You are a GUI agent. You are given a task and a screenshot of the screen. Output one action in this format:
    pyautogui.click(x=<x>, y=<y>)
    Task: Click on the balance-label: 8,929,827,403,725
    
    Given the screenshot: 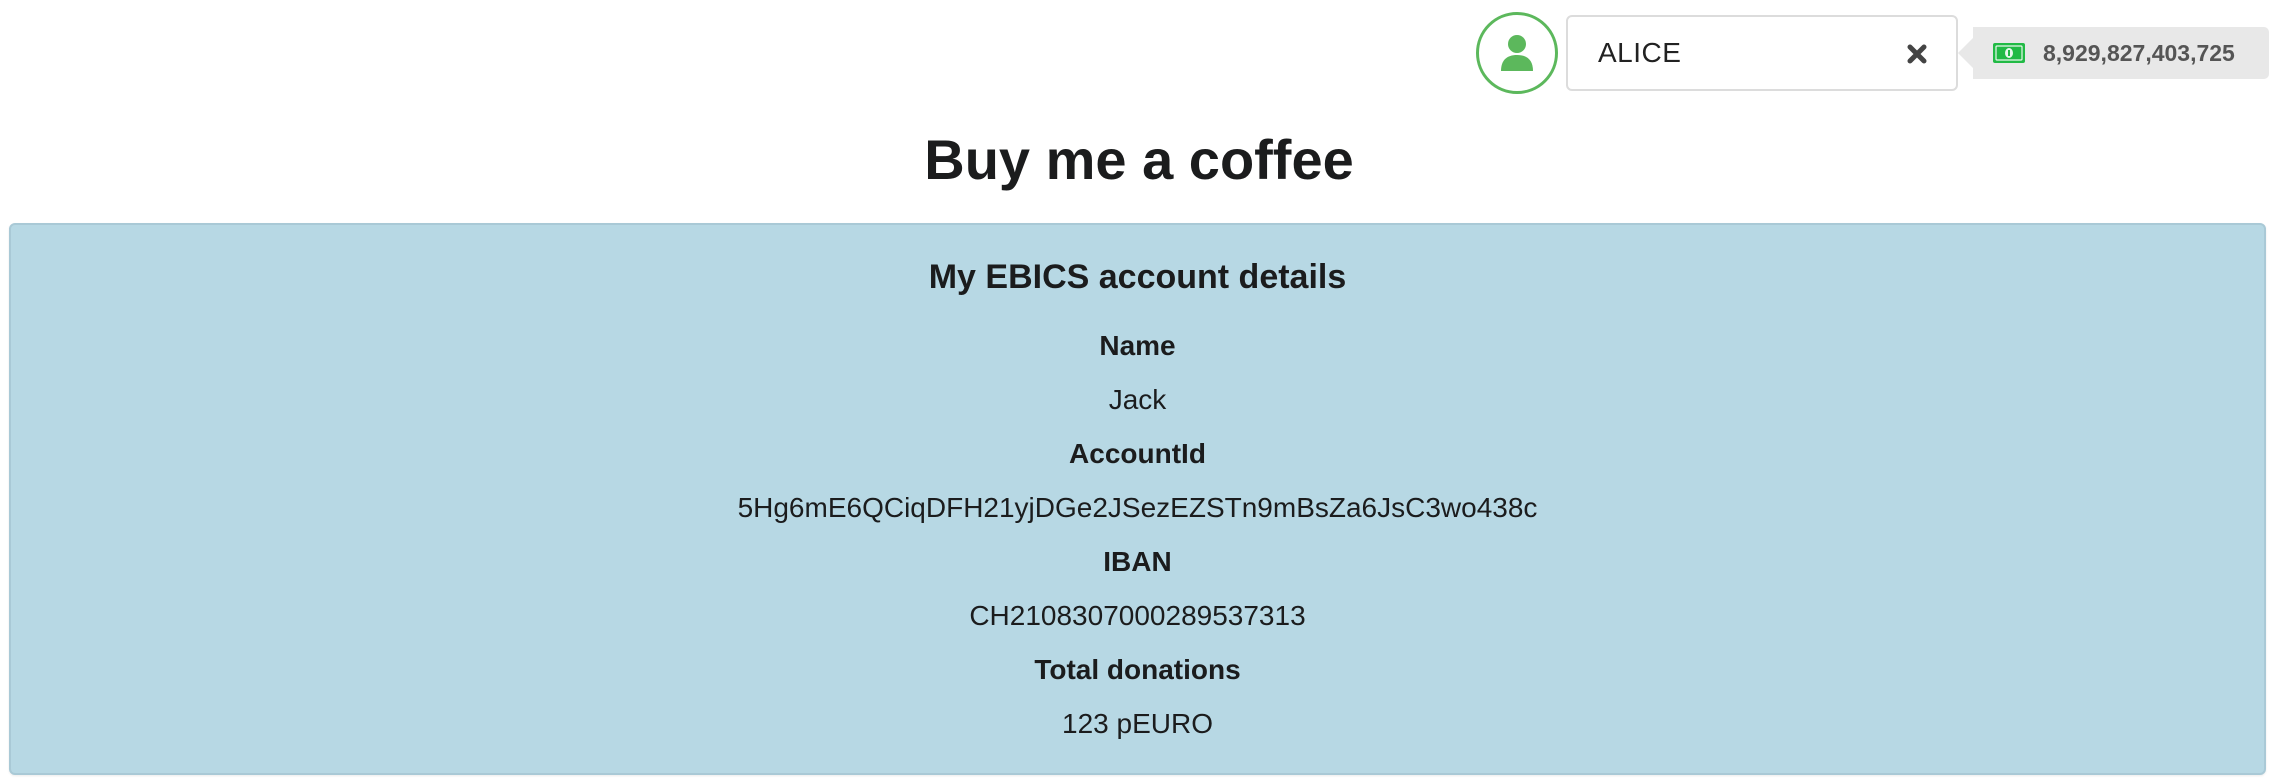 What is the action you would take?
    pyautogui.click(x=2113, y=53)
    